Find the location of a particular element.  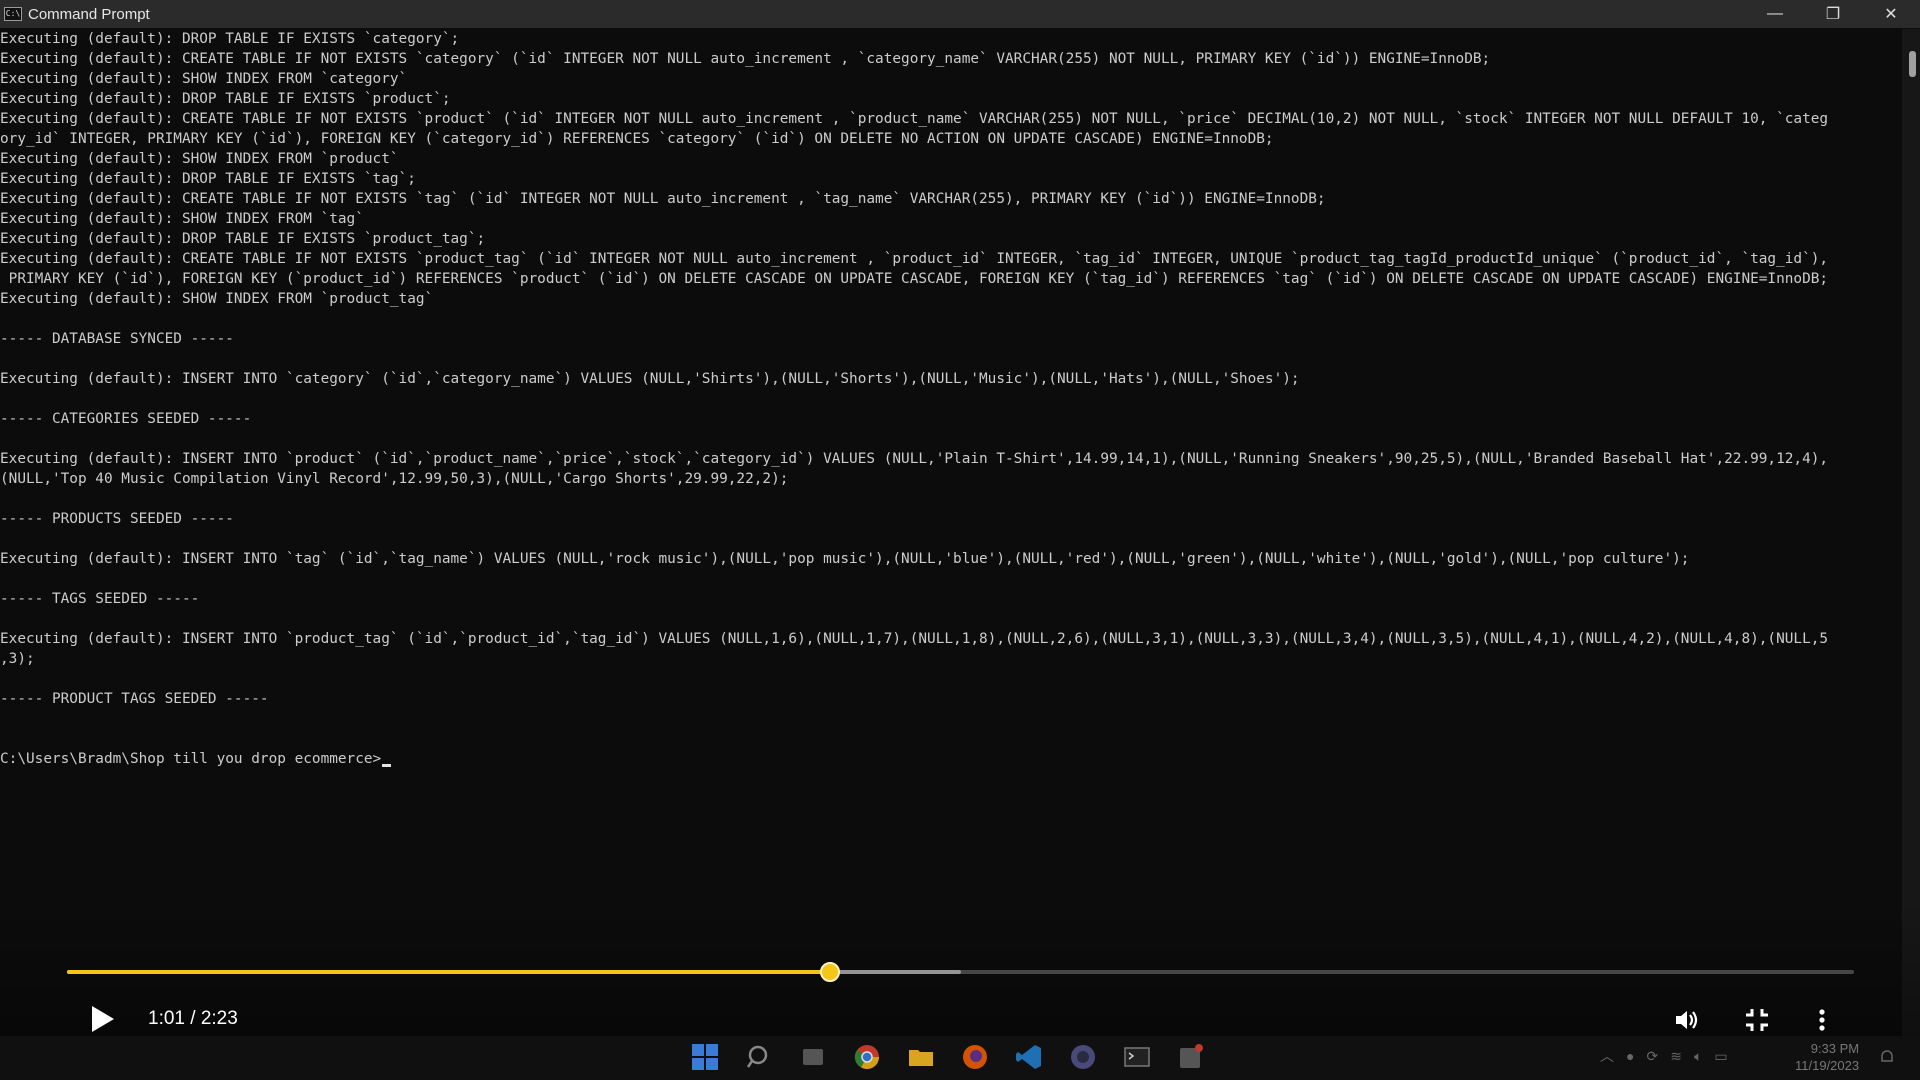

task-view-icon is located at coordinates (813, 1057).